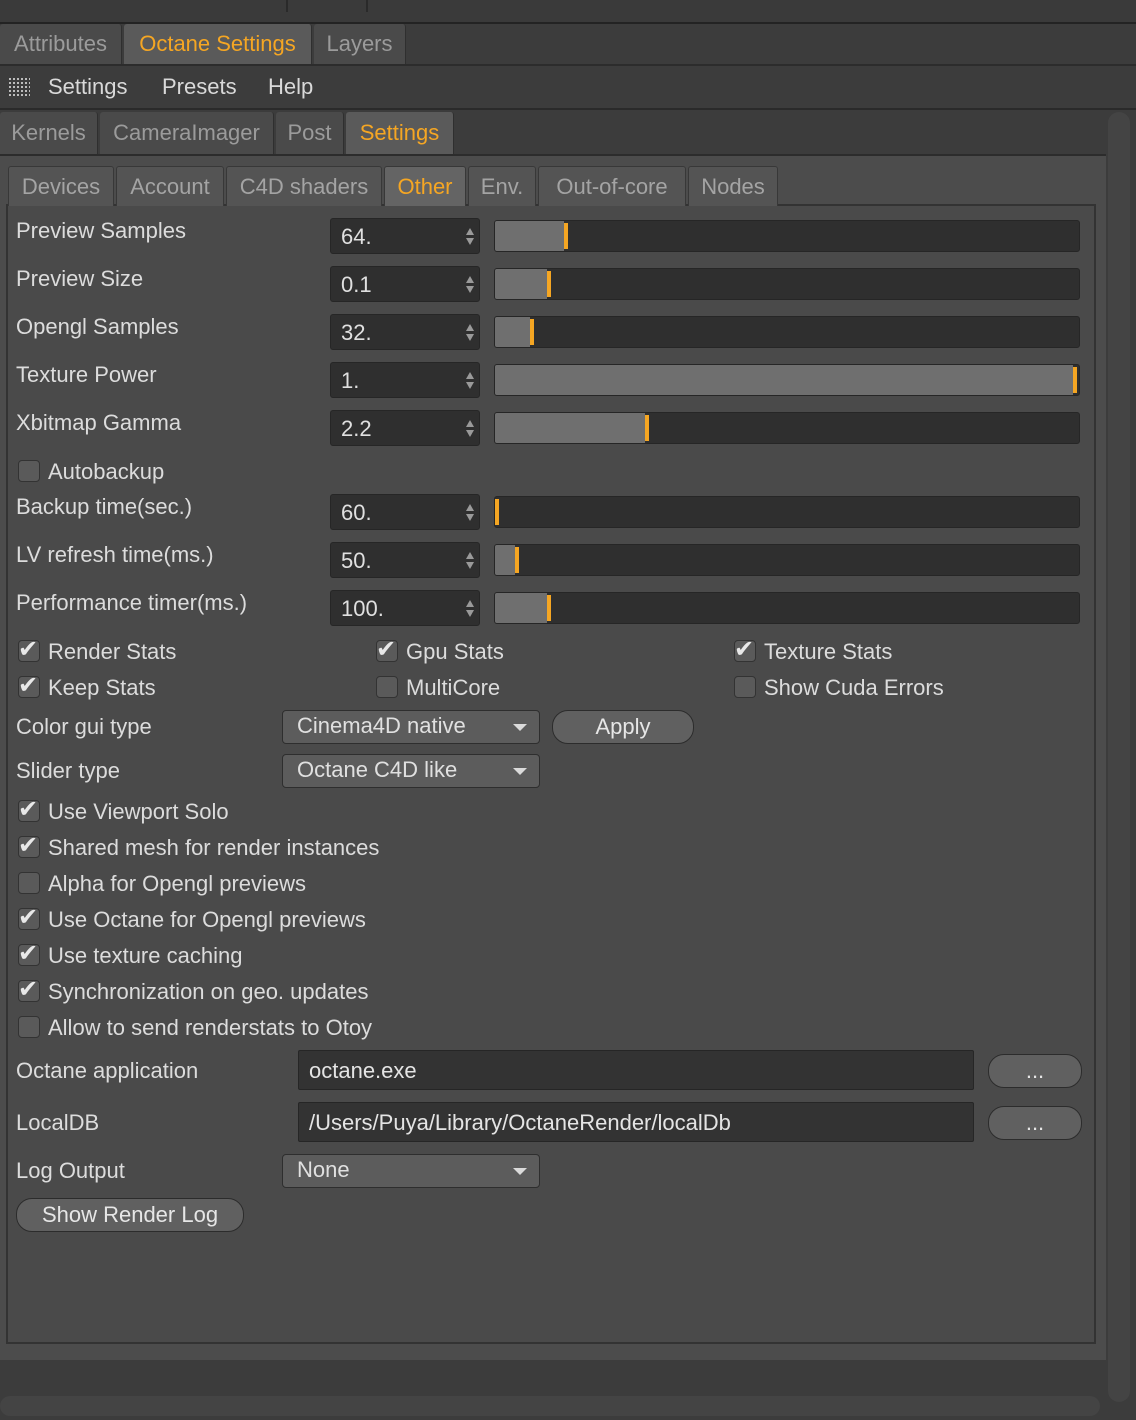 The height and width of the screenshot is (1420, 1136). Describe the element at coordinates (550, 1406) in the screenshot. I see `horizontal-scrollbar` at that location.